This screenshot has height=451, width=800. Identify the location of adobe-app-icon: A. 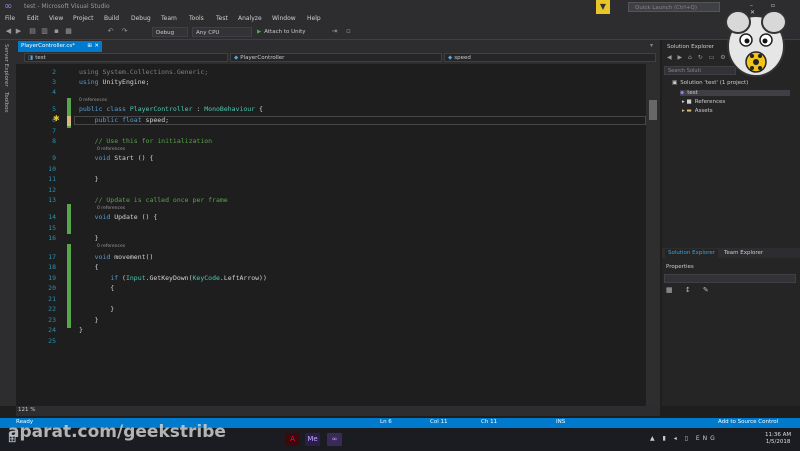
(292, 439).